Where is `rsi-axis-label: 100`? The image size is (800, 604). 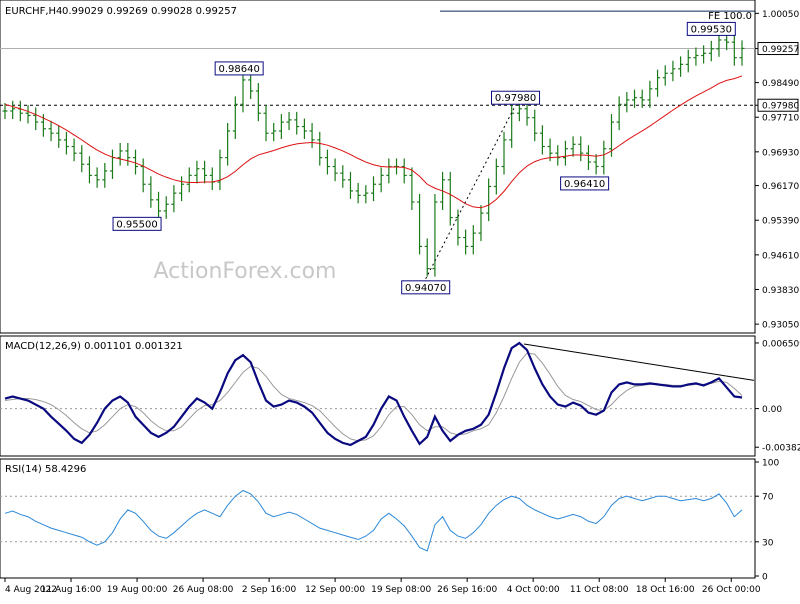
rsi-axis-label: 100 is located at coordinates (770, 464).